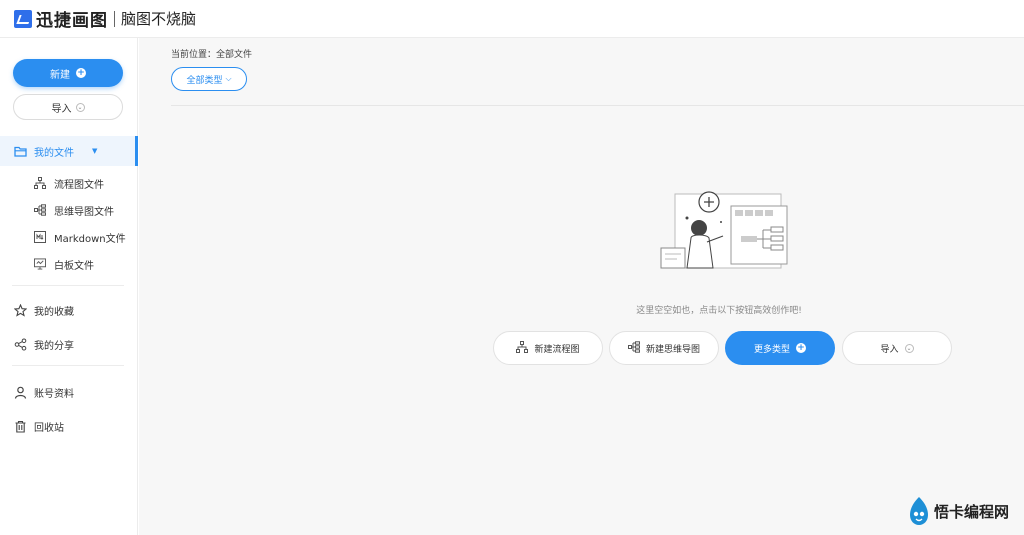 The image size is (1024, 535). Describe the element at coordinates (54, 312) in the screenshot. I see `sidebar-item-label: 我的收藏` at that location.